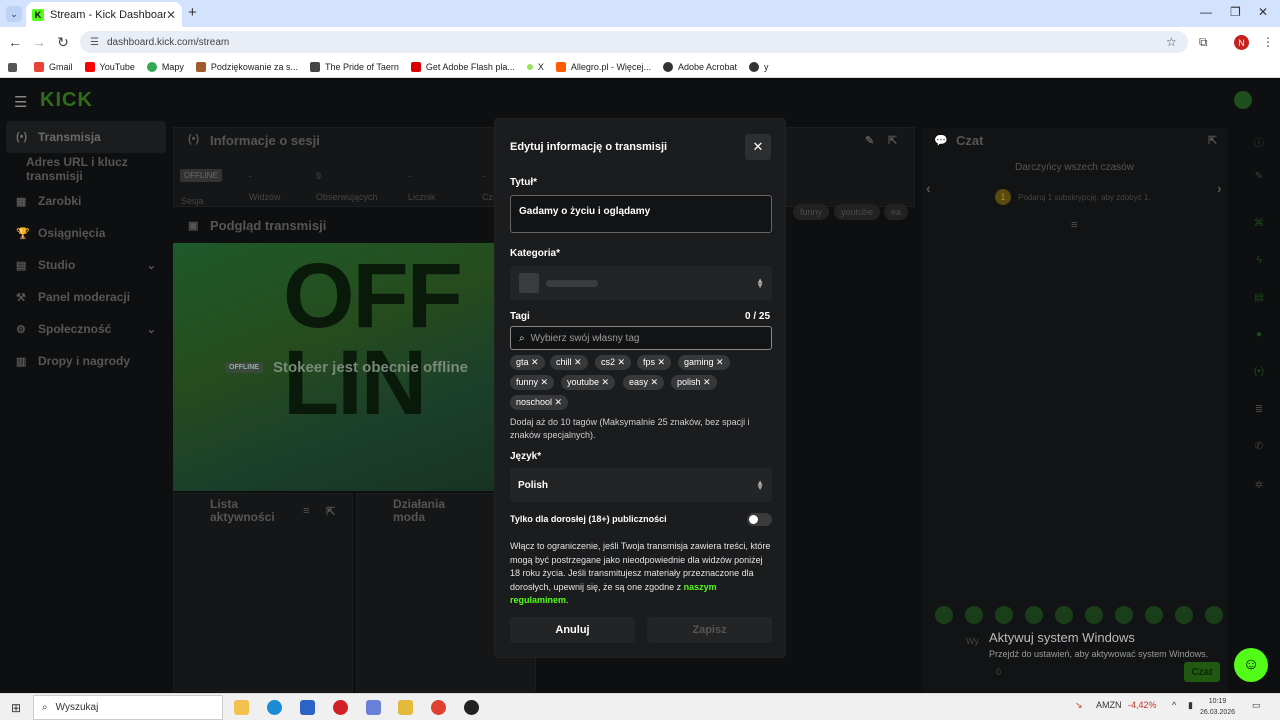  Describe the element at coordinates (704, 362) in the screenshot. I see `tag-chip: gaming ✕` at that location.